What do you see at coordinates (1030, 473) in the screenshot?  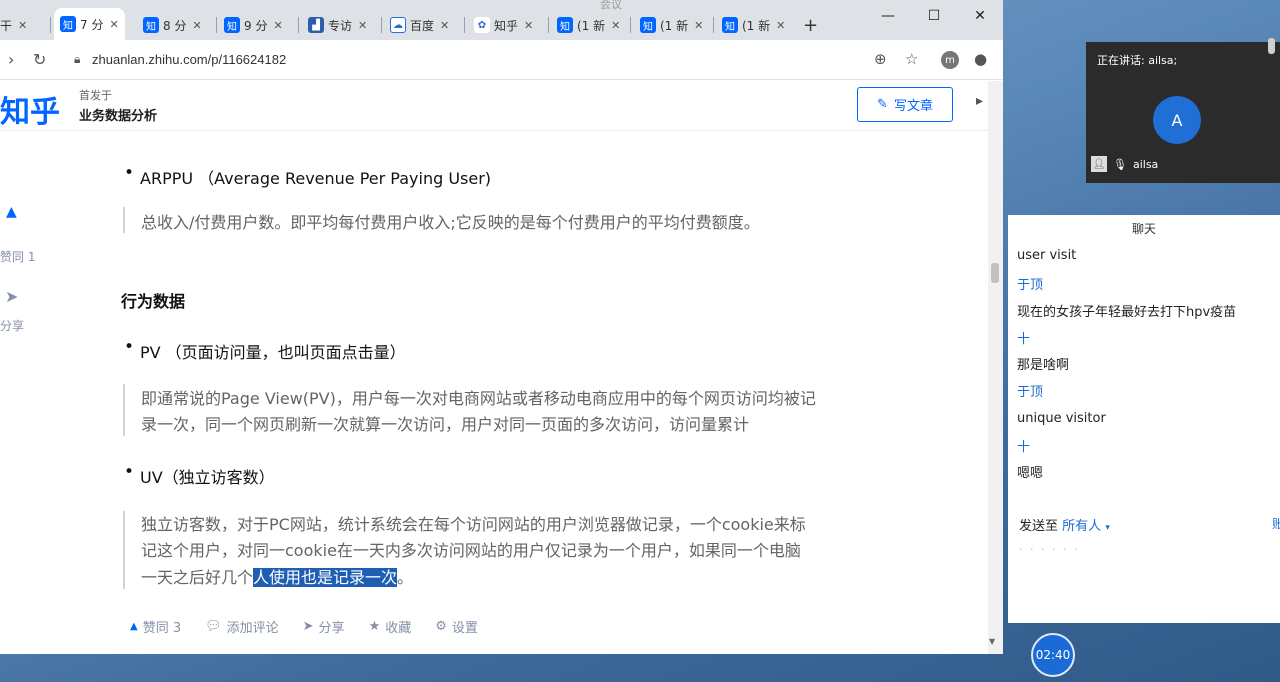 I see `chat-message: 嗯嗯` at bounding box center [1030, 473].